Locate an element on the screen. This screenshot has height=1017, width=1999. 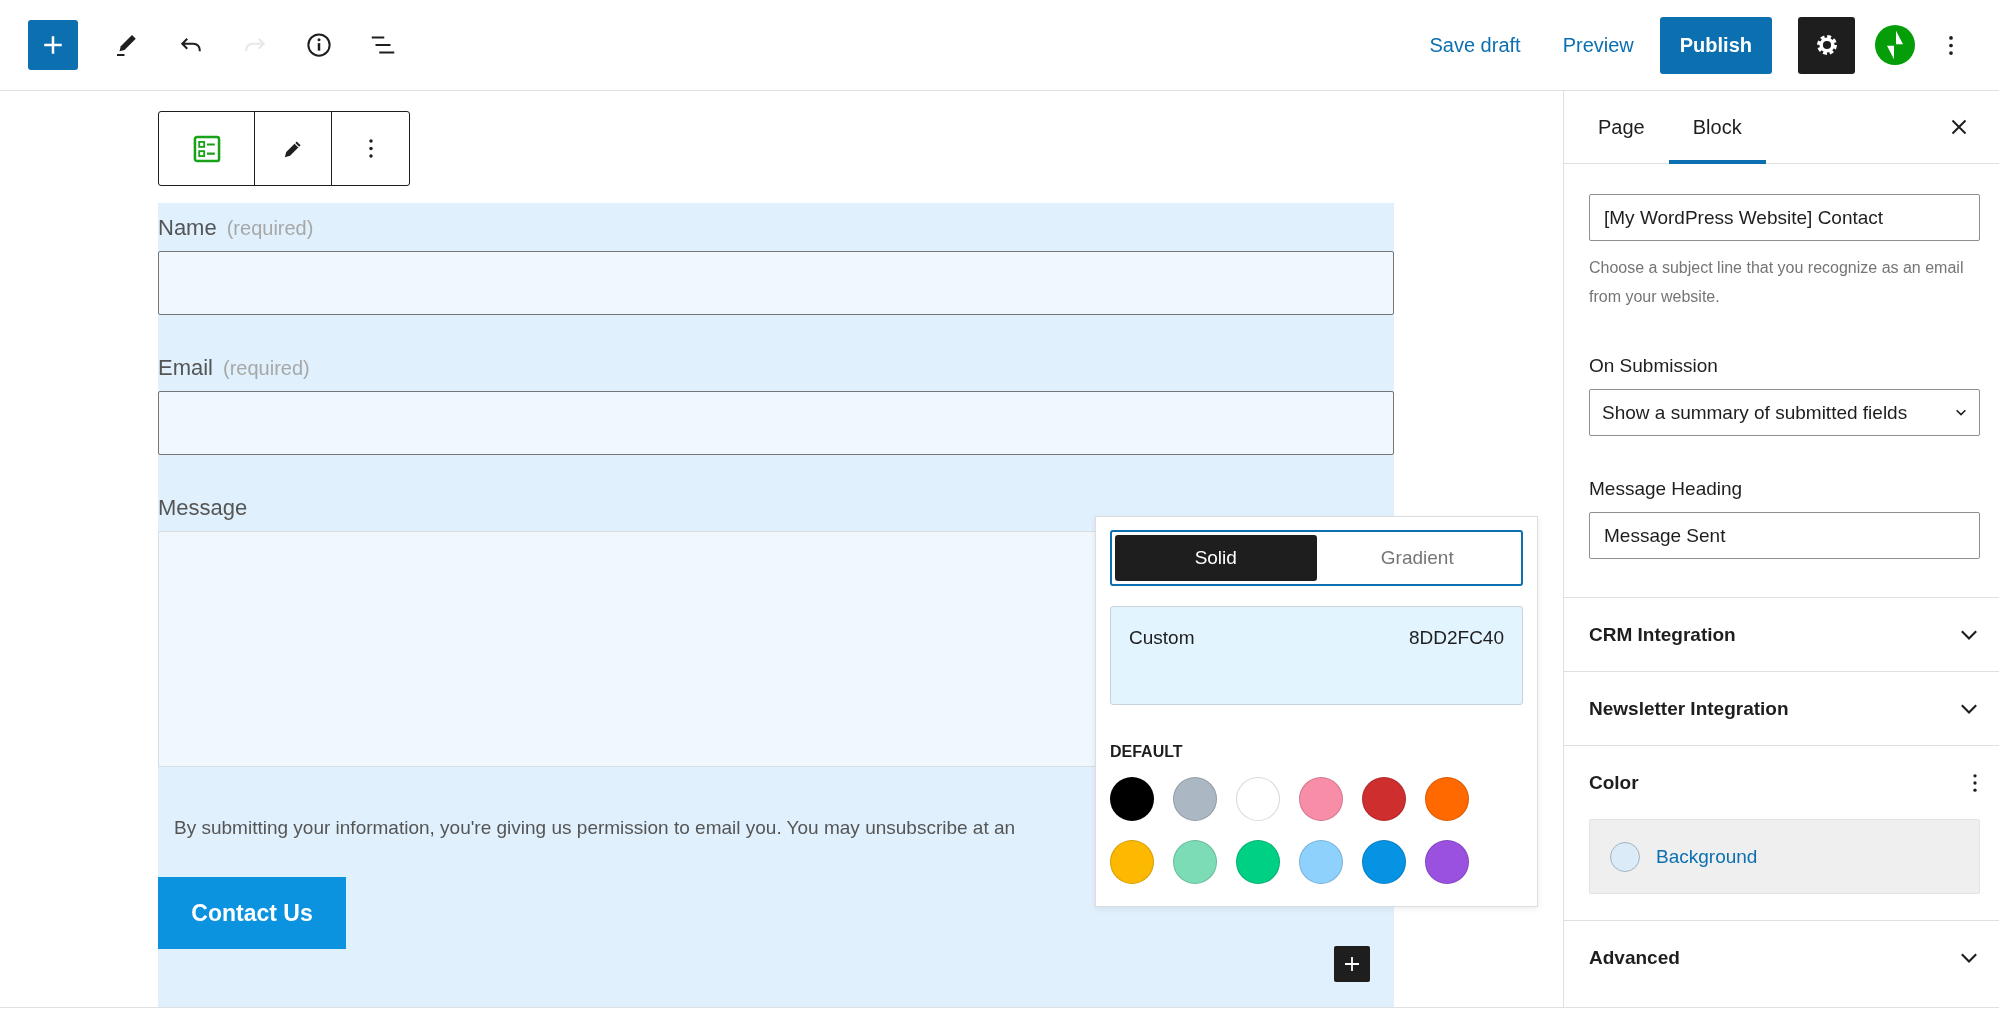
sidebar-tab: Page is located at coordinates (1621, 127).